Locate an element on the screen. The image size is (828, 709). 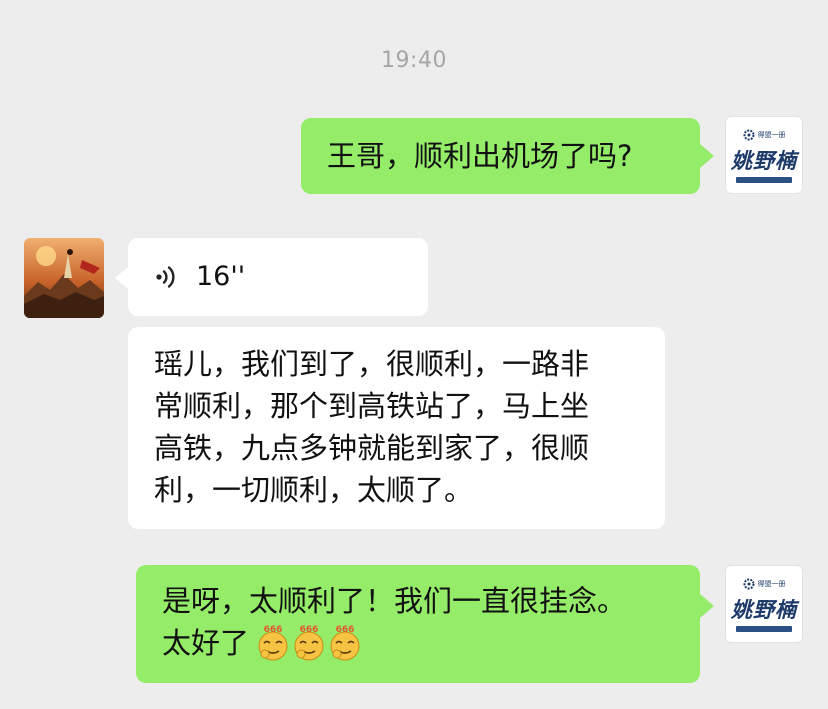
message-line: 常顺利，那个到高铁站了，马上坐 is located at coordinates (372, 406).